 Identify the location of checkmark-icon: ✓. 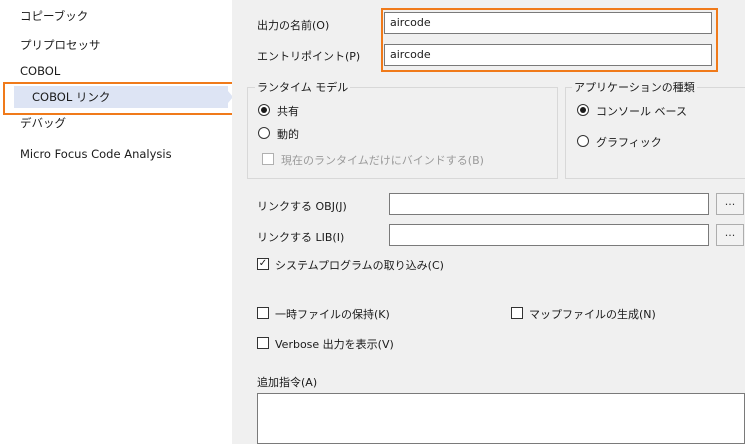
(263, 263).